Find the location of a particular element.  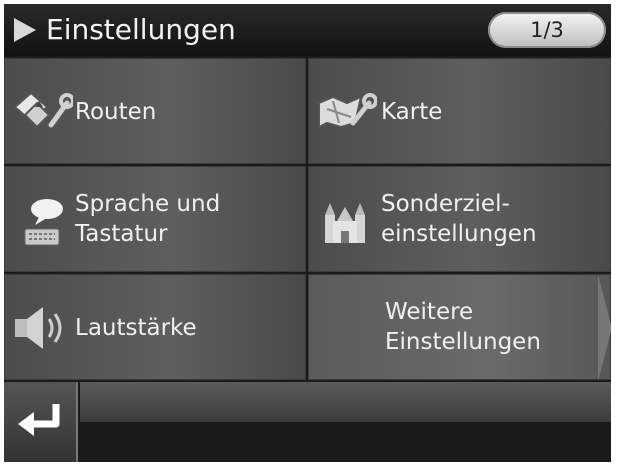

speaker-icon is located at coordinates (38, 328).